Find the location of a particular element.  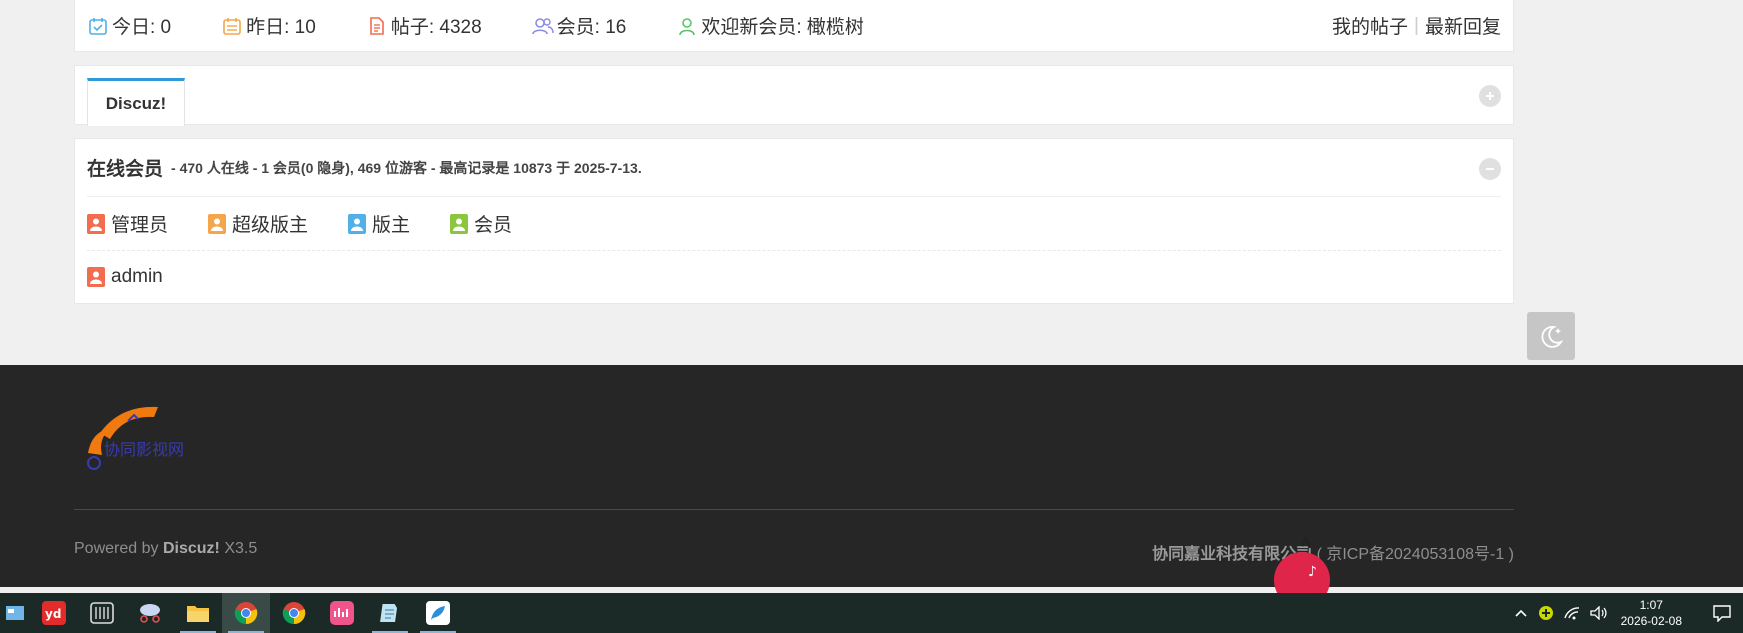

wifi-icon is located at coordinates (1571, 613).